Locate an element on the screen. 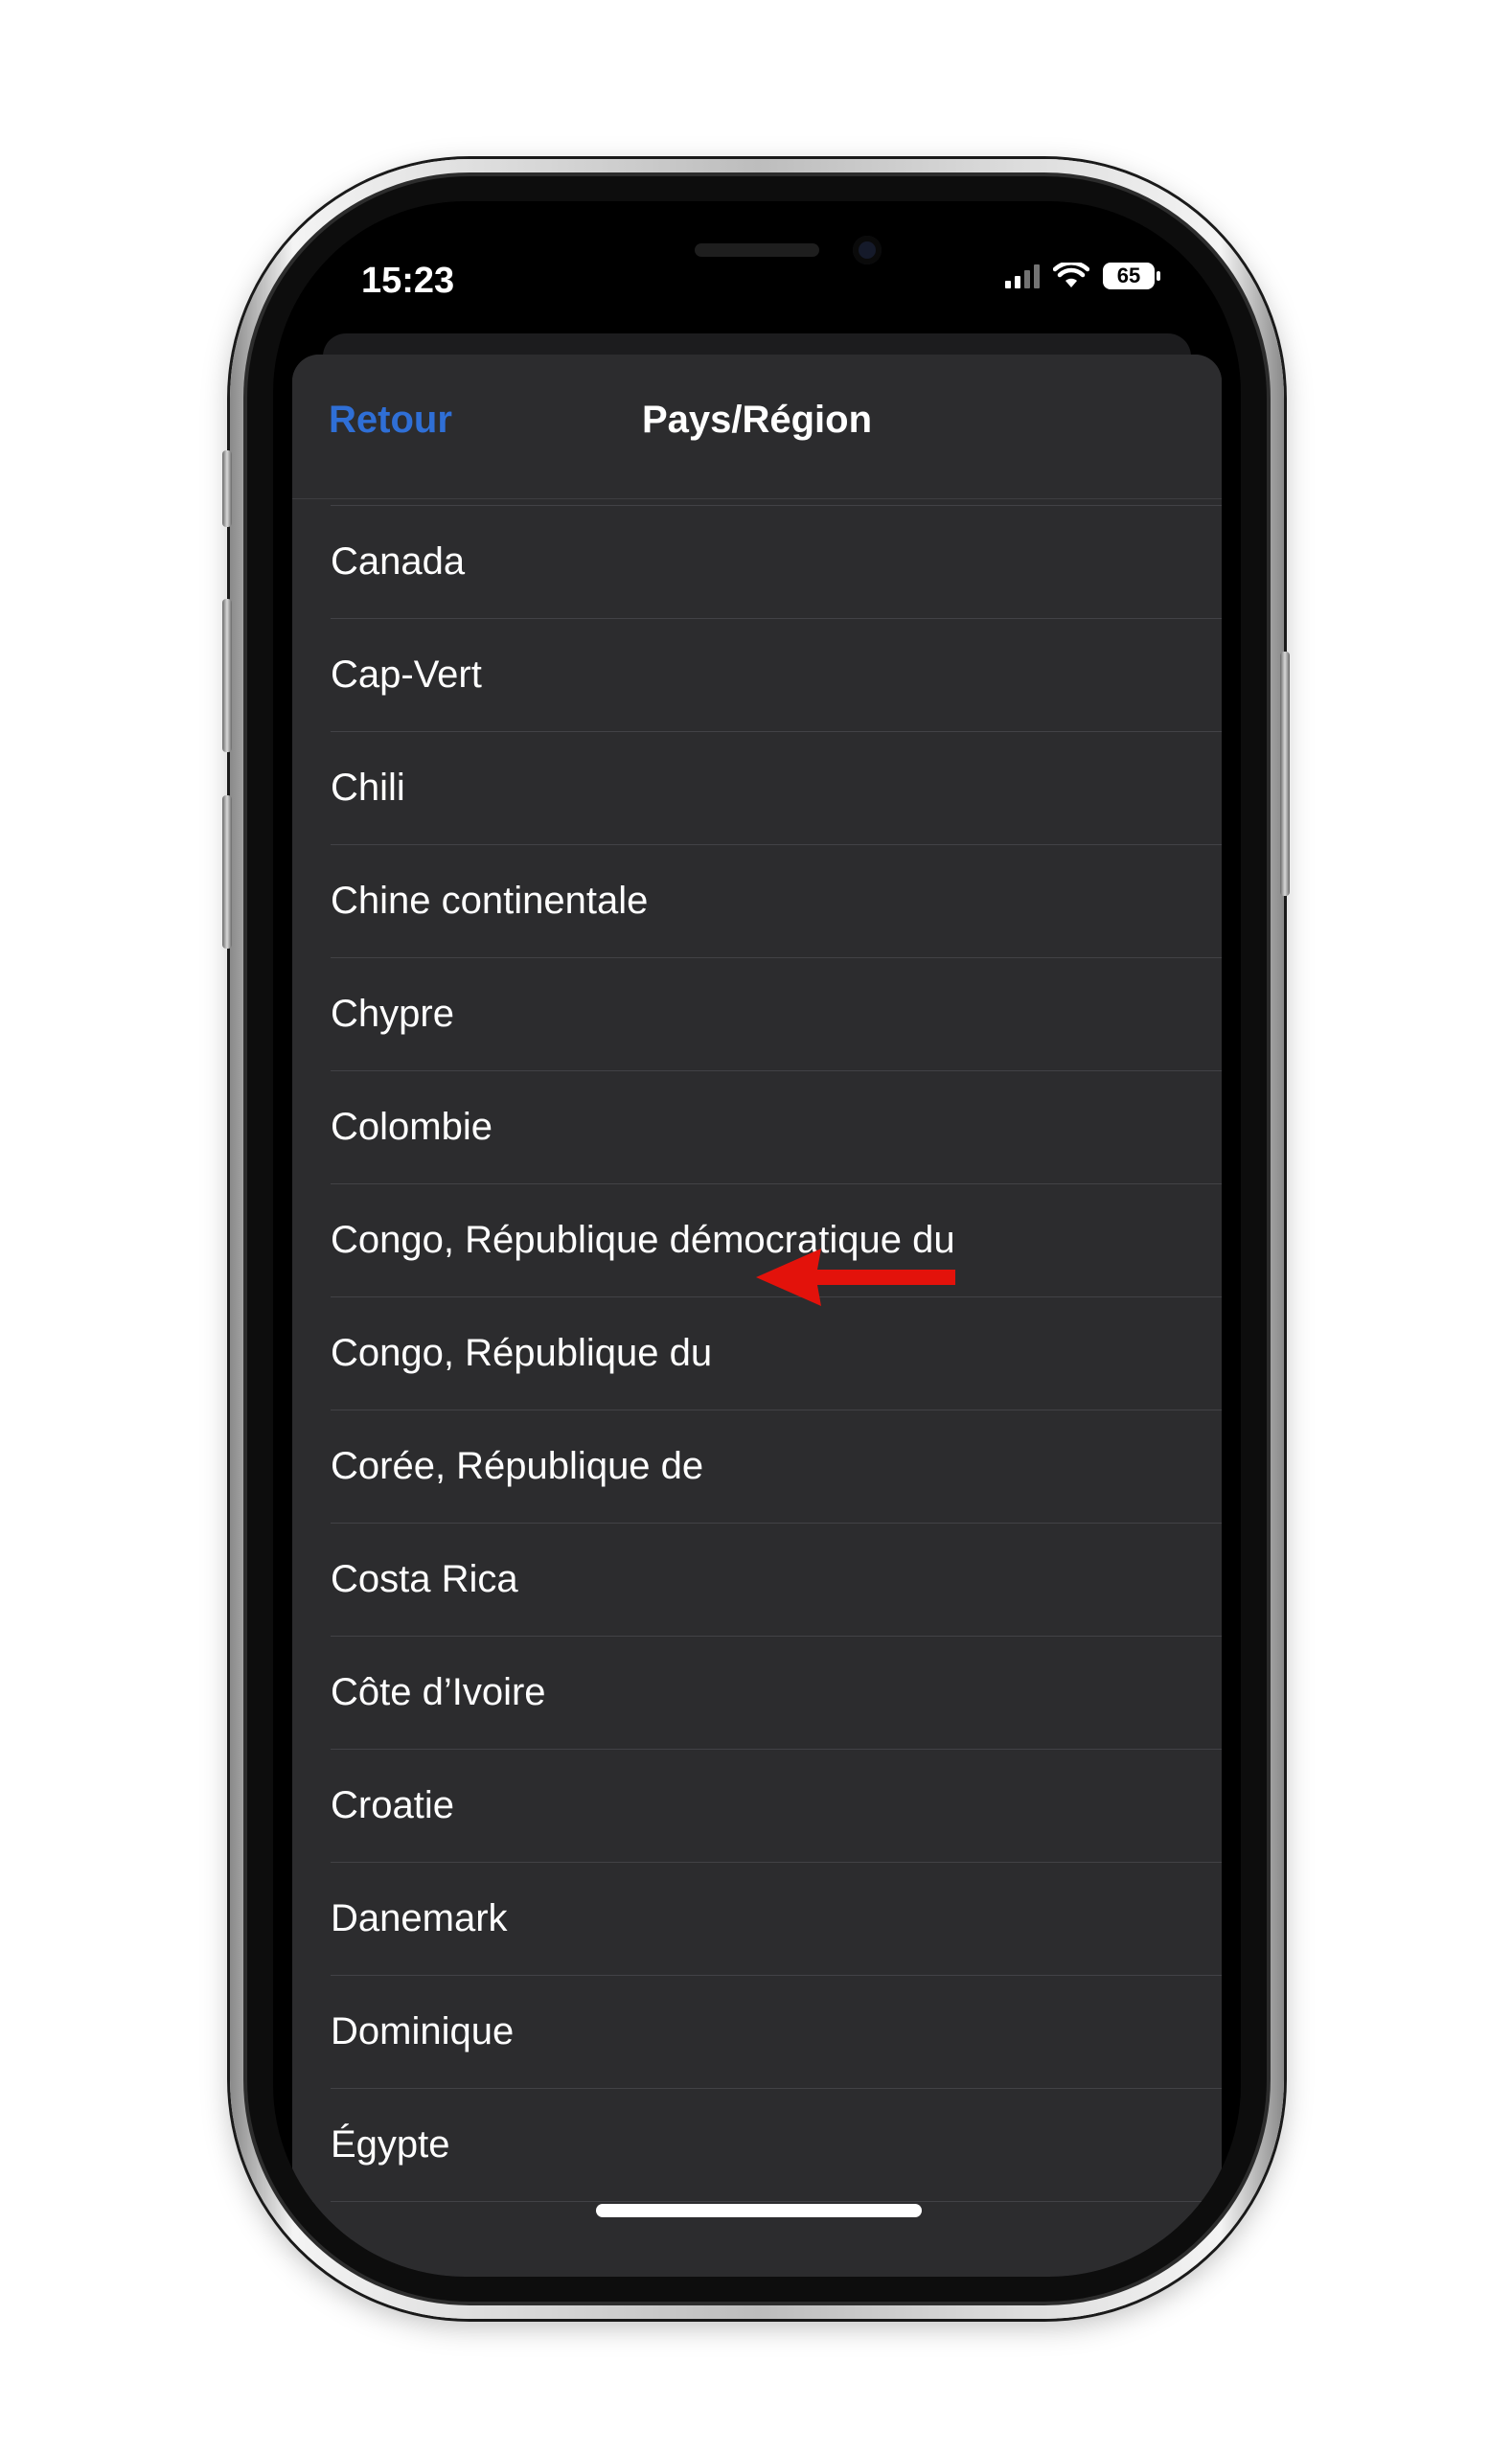 Image resolution: width=1512 pixels, height=2453 pixels. volume-down-button is located at coordinates (227, 872).